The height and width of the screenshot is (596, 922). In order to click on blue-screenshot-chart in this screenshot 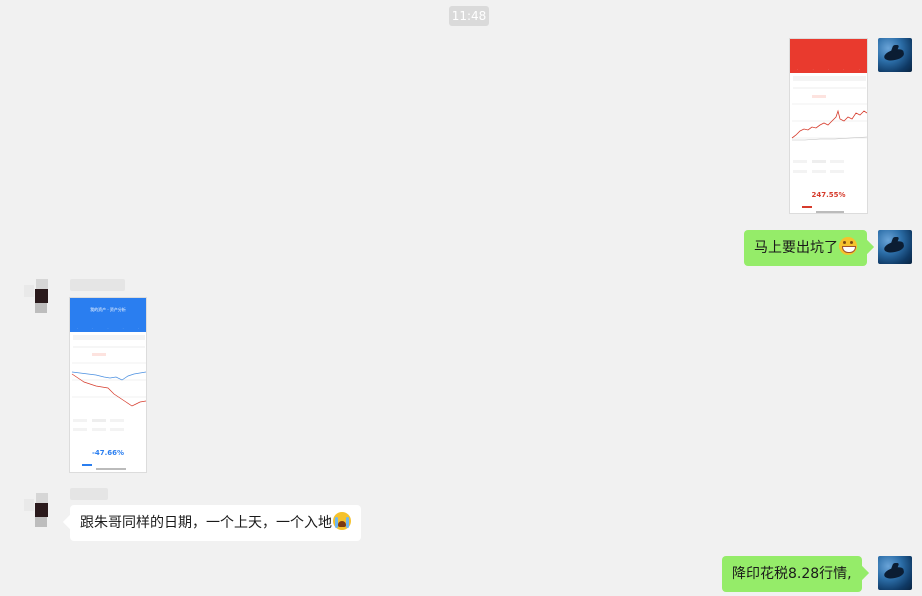, I will do `click(108, 402)`.